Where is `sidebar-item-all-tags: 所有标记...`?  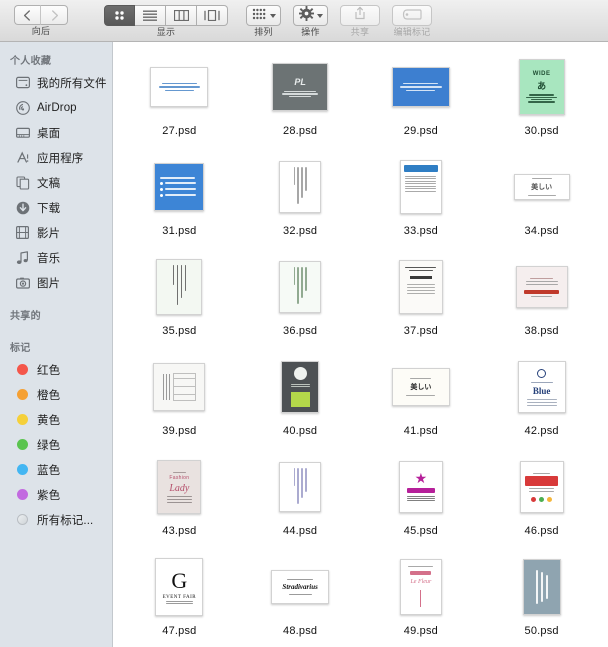
sidebar-item-all-tags: 所有标记... is located at coordinates (56, 519).